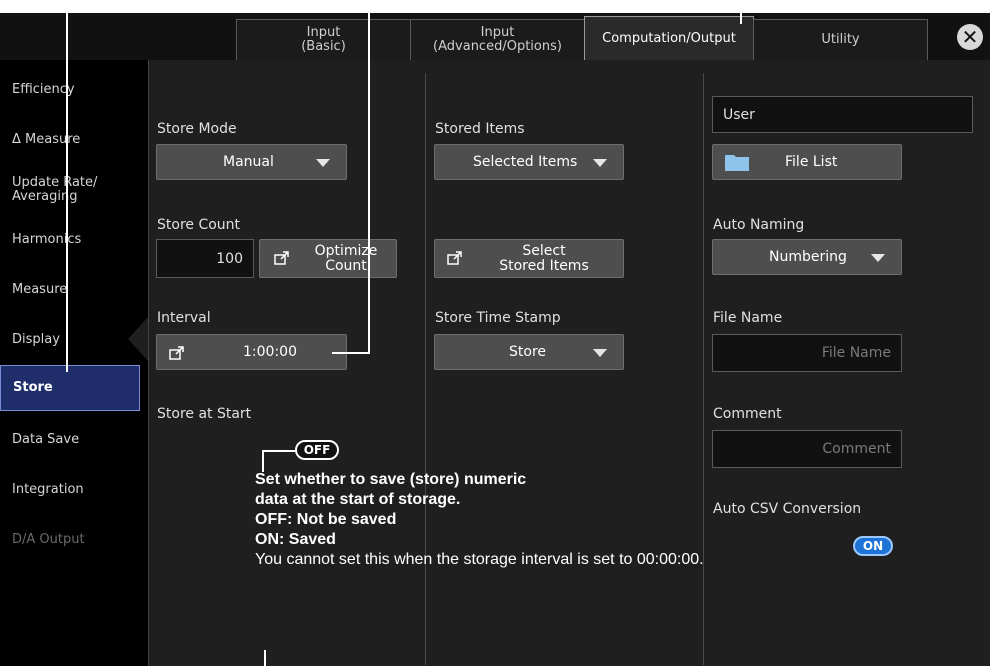 Image resolution: width=990 pixels, height=666 pixels. Describe the element at coordinates (74, 240) in the screenshot. I see `sidebar-item-harmonics: Harmonics` at that location.